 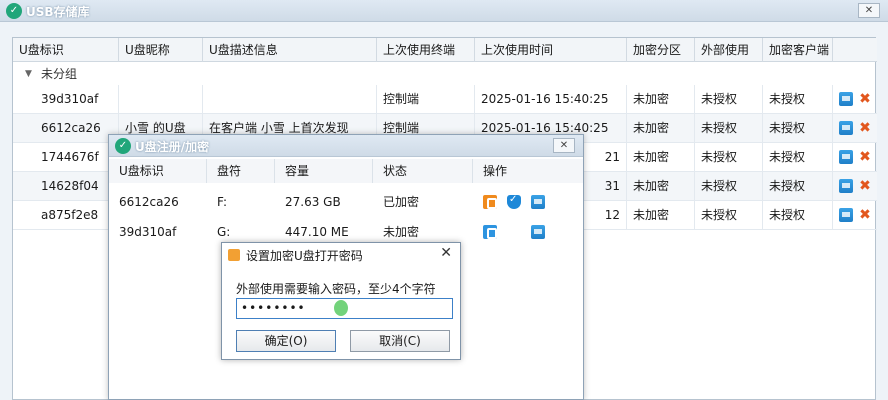 I want to click on cell-id: 14628f04, so click(x=66, y=186).